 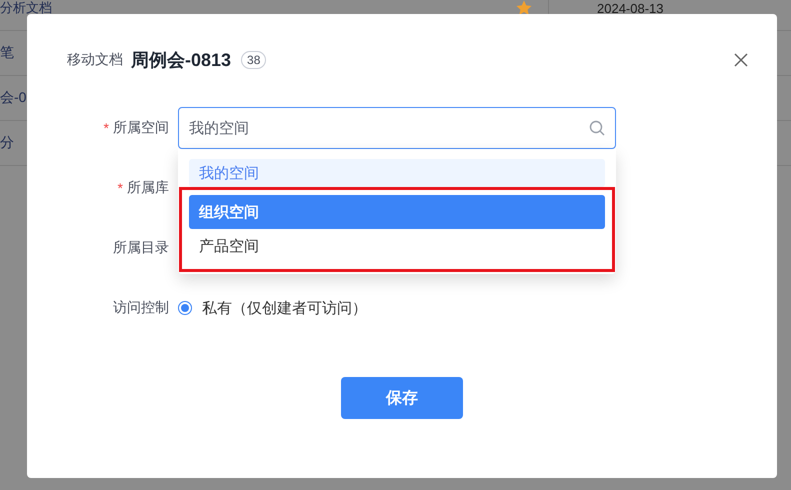 What do you see at coordinates (253, 60) in the screenshot?
I see `count-badge: 38` at bounding box center [253, 60].